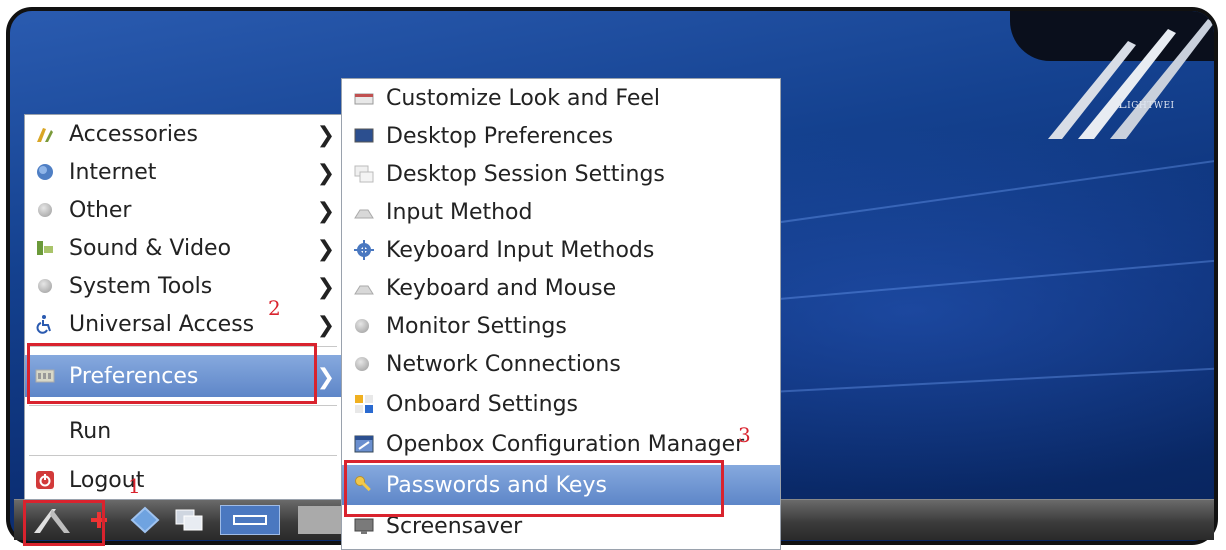 The width and height of the screenshot is (1226, 550). What do you see at coordinates (145, 520) in the screenshot?
I see `network-tray-icon` at bounding box center [145, 520].